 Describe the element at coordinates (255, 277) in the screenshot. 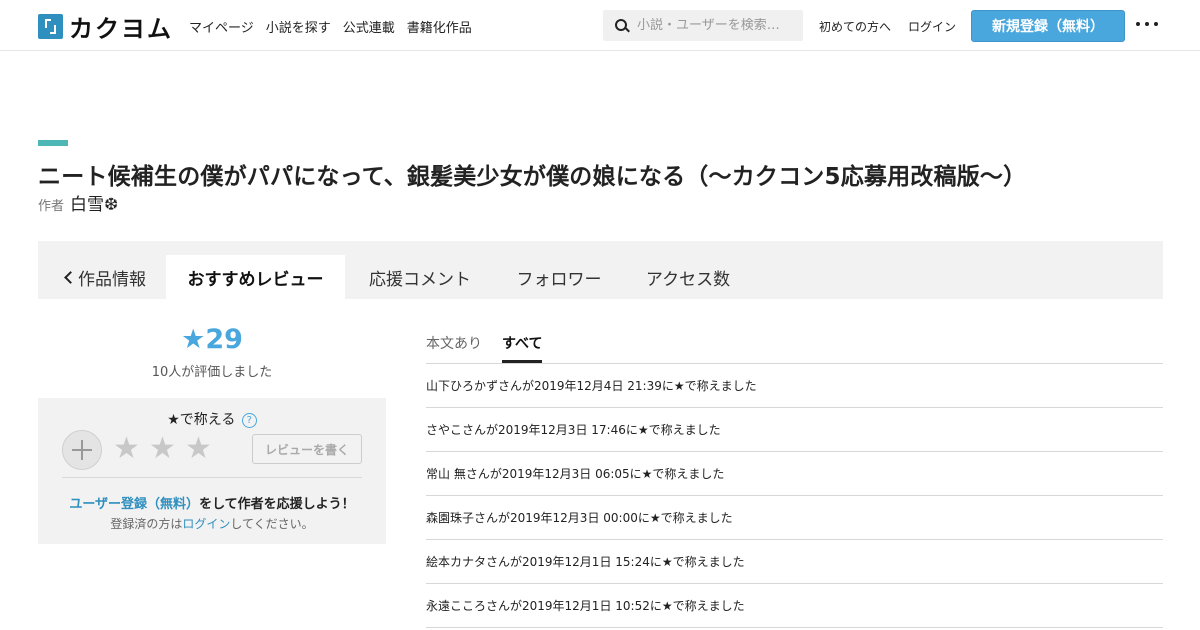

I see `tab-recommended-reviews: おすすめレビュー` at that location.